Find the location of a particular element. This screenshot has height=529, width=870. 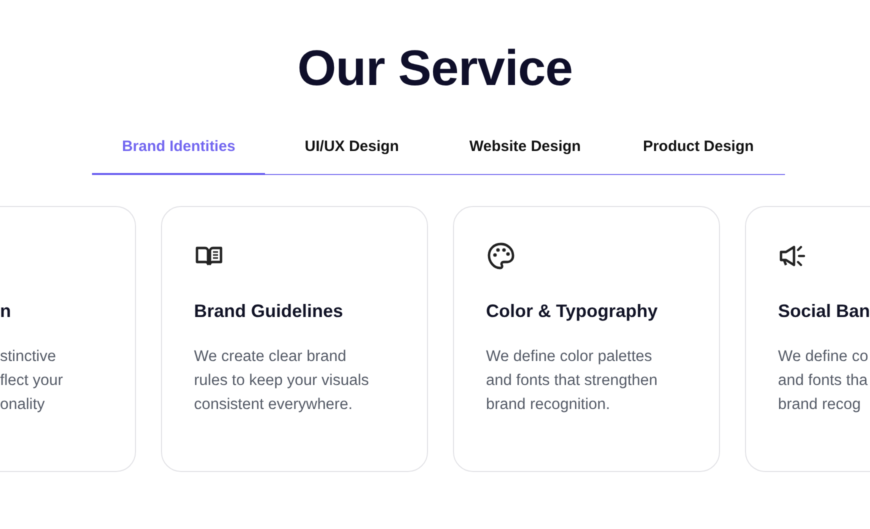

card-description: We define color palettes and fonts that strengthen brand recognition. is located at coordinates (572, 380).